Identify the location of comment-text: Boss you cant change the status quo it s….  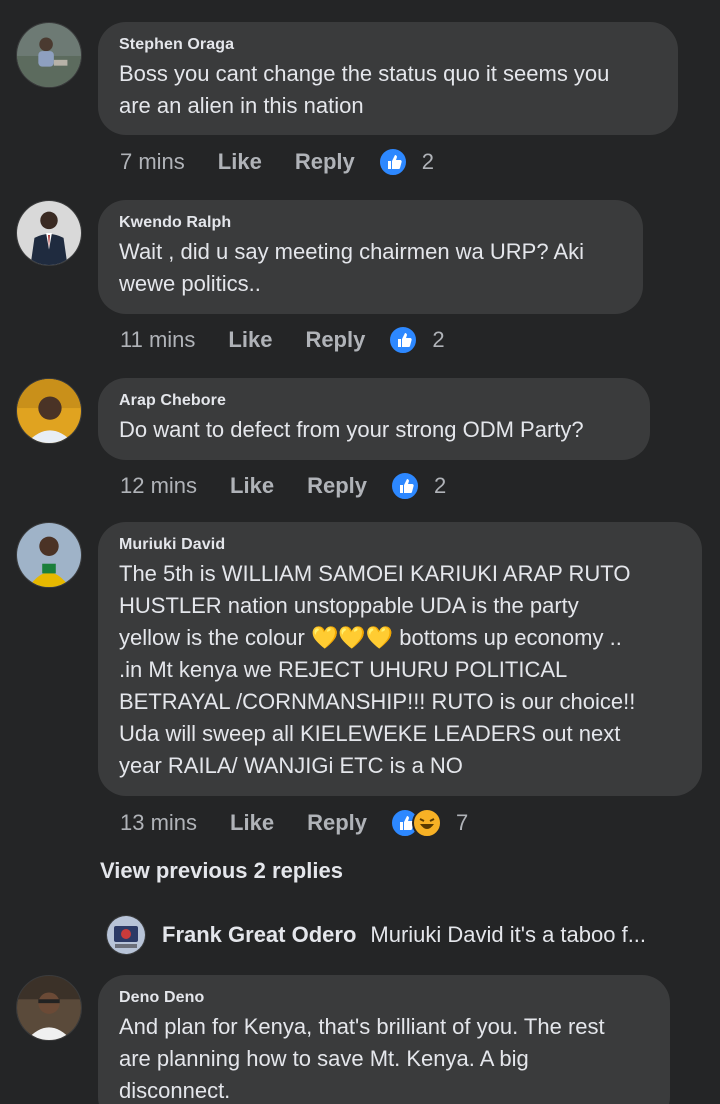
(364, 89).